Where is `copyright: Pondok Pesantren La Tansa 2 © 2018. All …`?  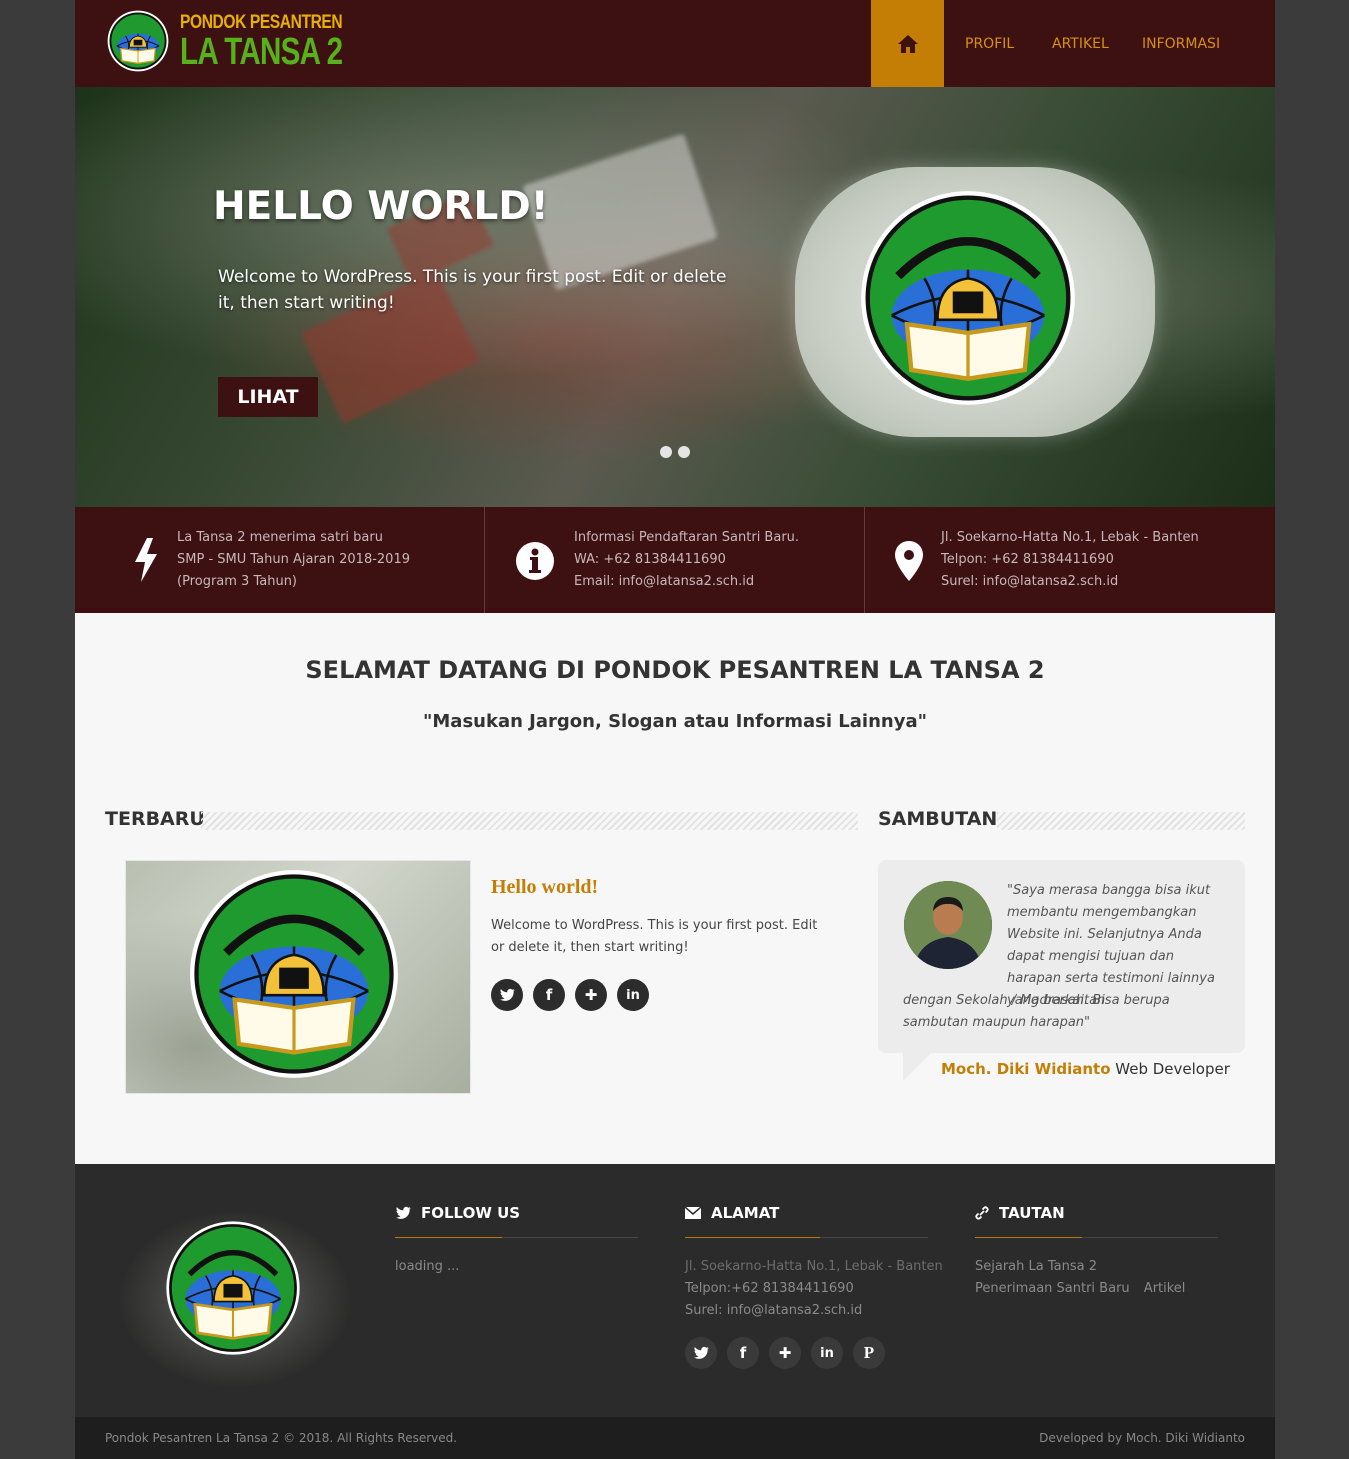 copyright: Pondok Pesantren La Tansa 2 © 2018. All … is located at coordinates (281, 1438).